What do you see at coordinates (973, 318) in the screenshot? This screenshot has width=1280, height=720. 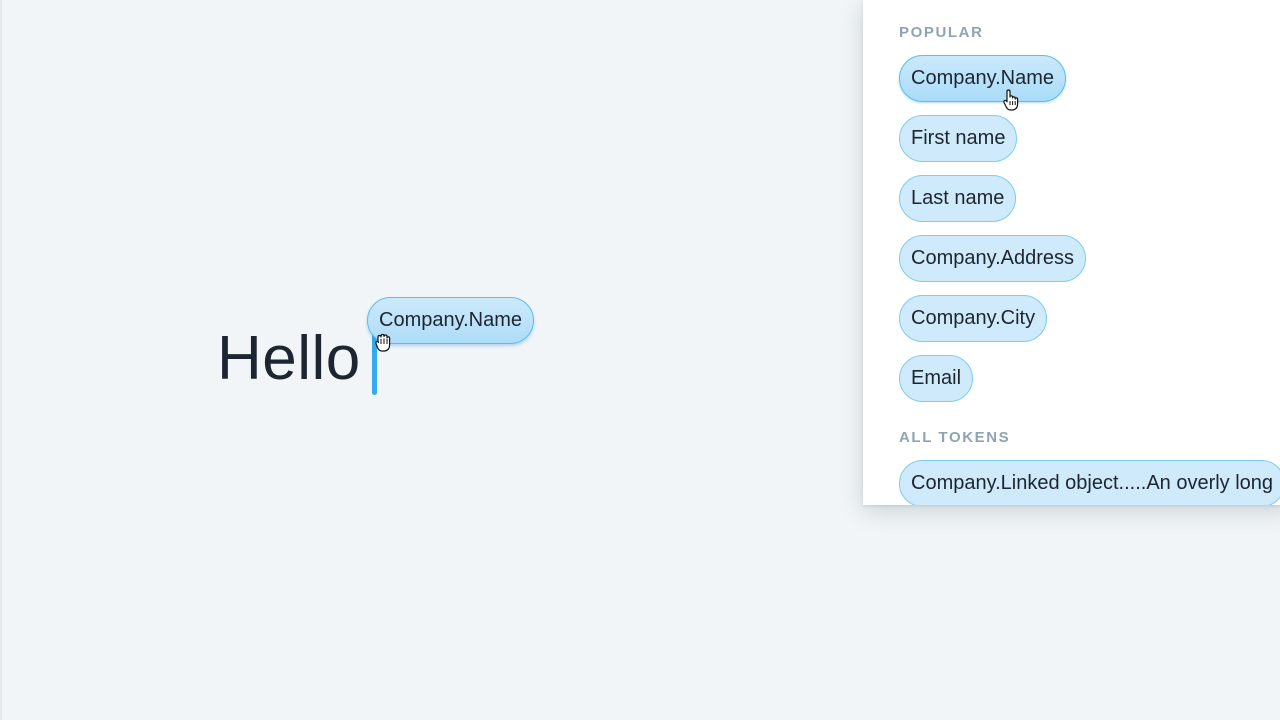 I see `token-chip-company-city: Company.City` at bounding box center [973, 318].